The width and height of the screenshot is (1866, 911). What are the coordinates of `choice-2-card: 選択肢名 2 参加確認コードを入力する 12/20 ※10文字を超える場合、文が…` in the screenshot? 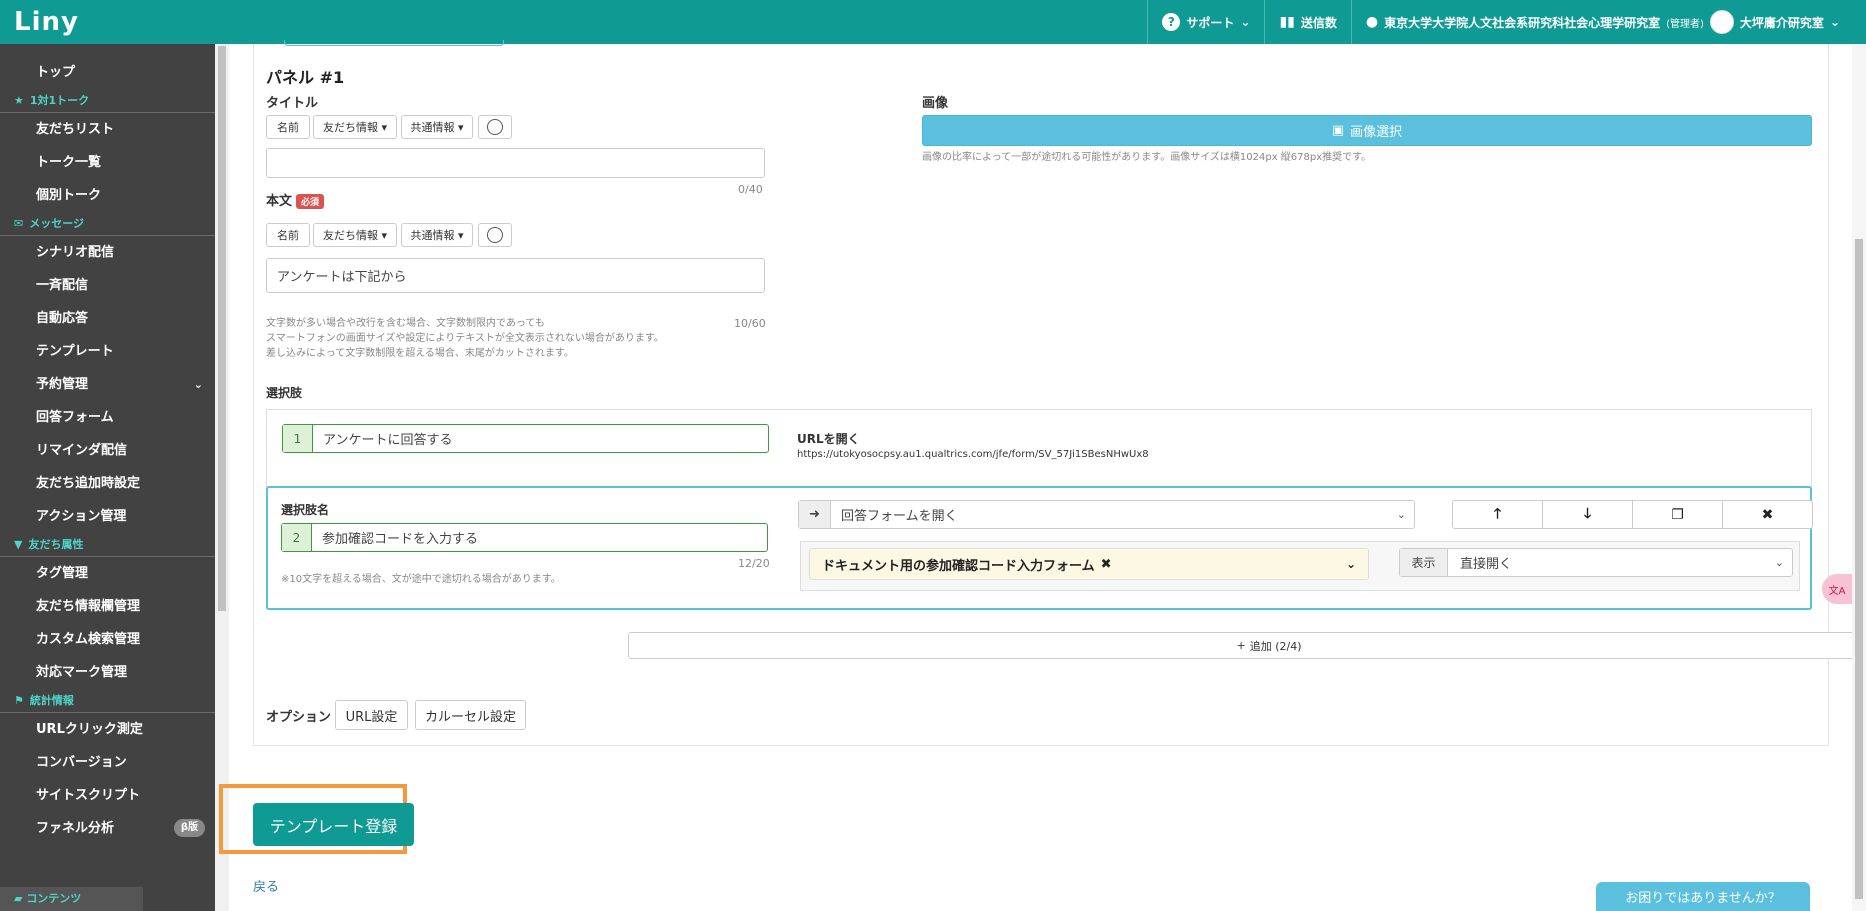 It's located at (1039, 548).